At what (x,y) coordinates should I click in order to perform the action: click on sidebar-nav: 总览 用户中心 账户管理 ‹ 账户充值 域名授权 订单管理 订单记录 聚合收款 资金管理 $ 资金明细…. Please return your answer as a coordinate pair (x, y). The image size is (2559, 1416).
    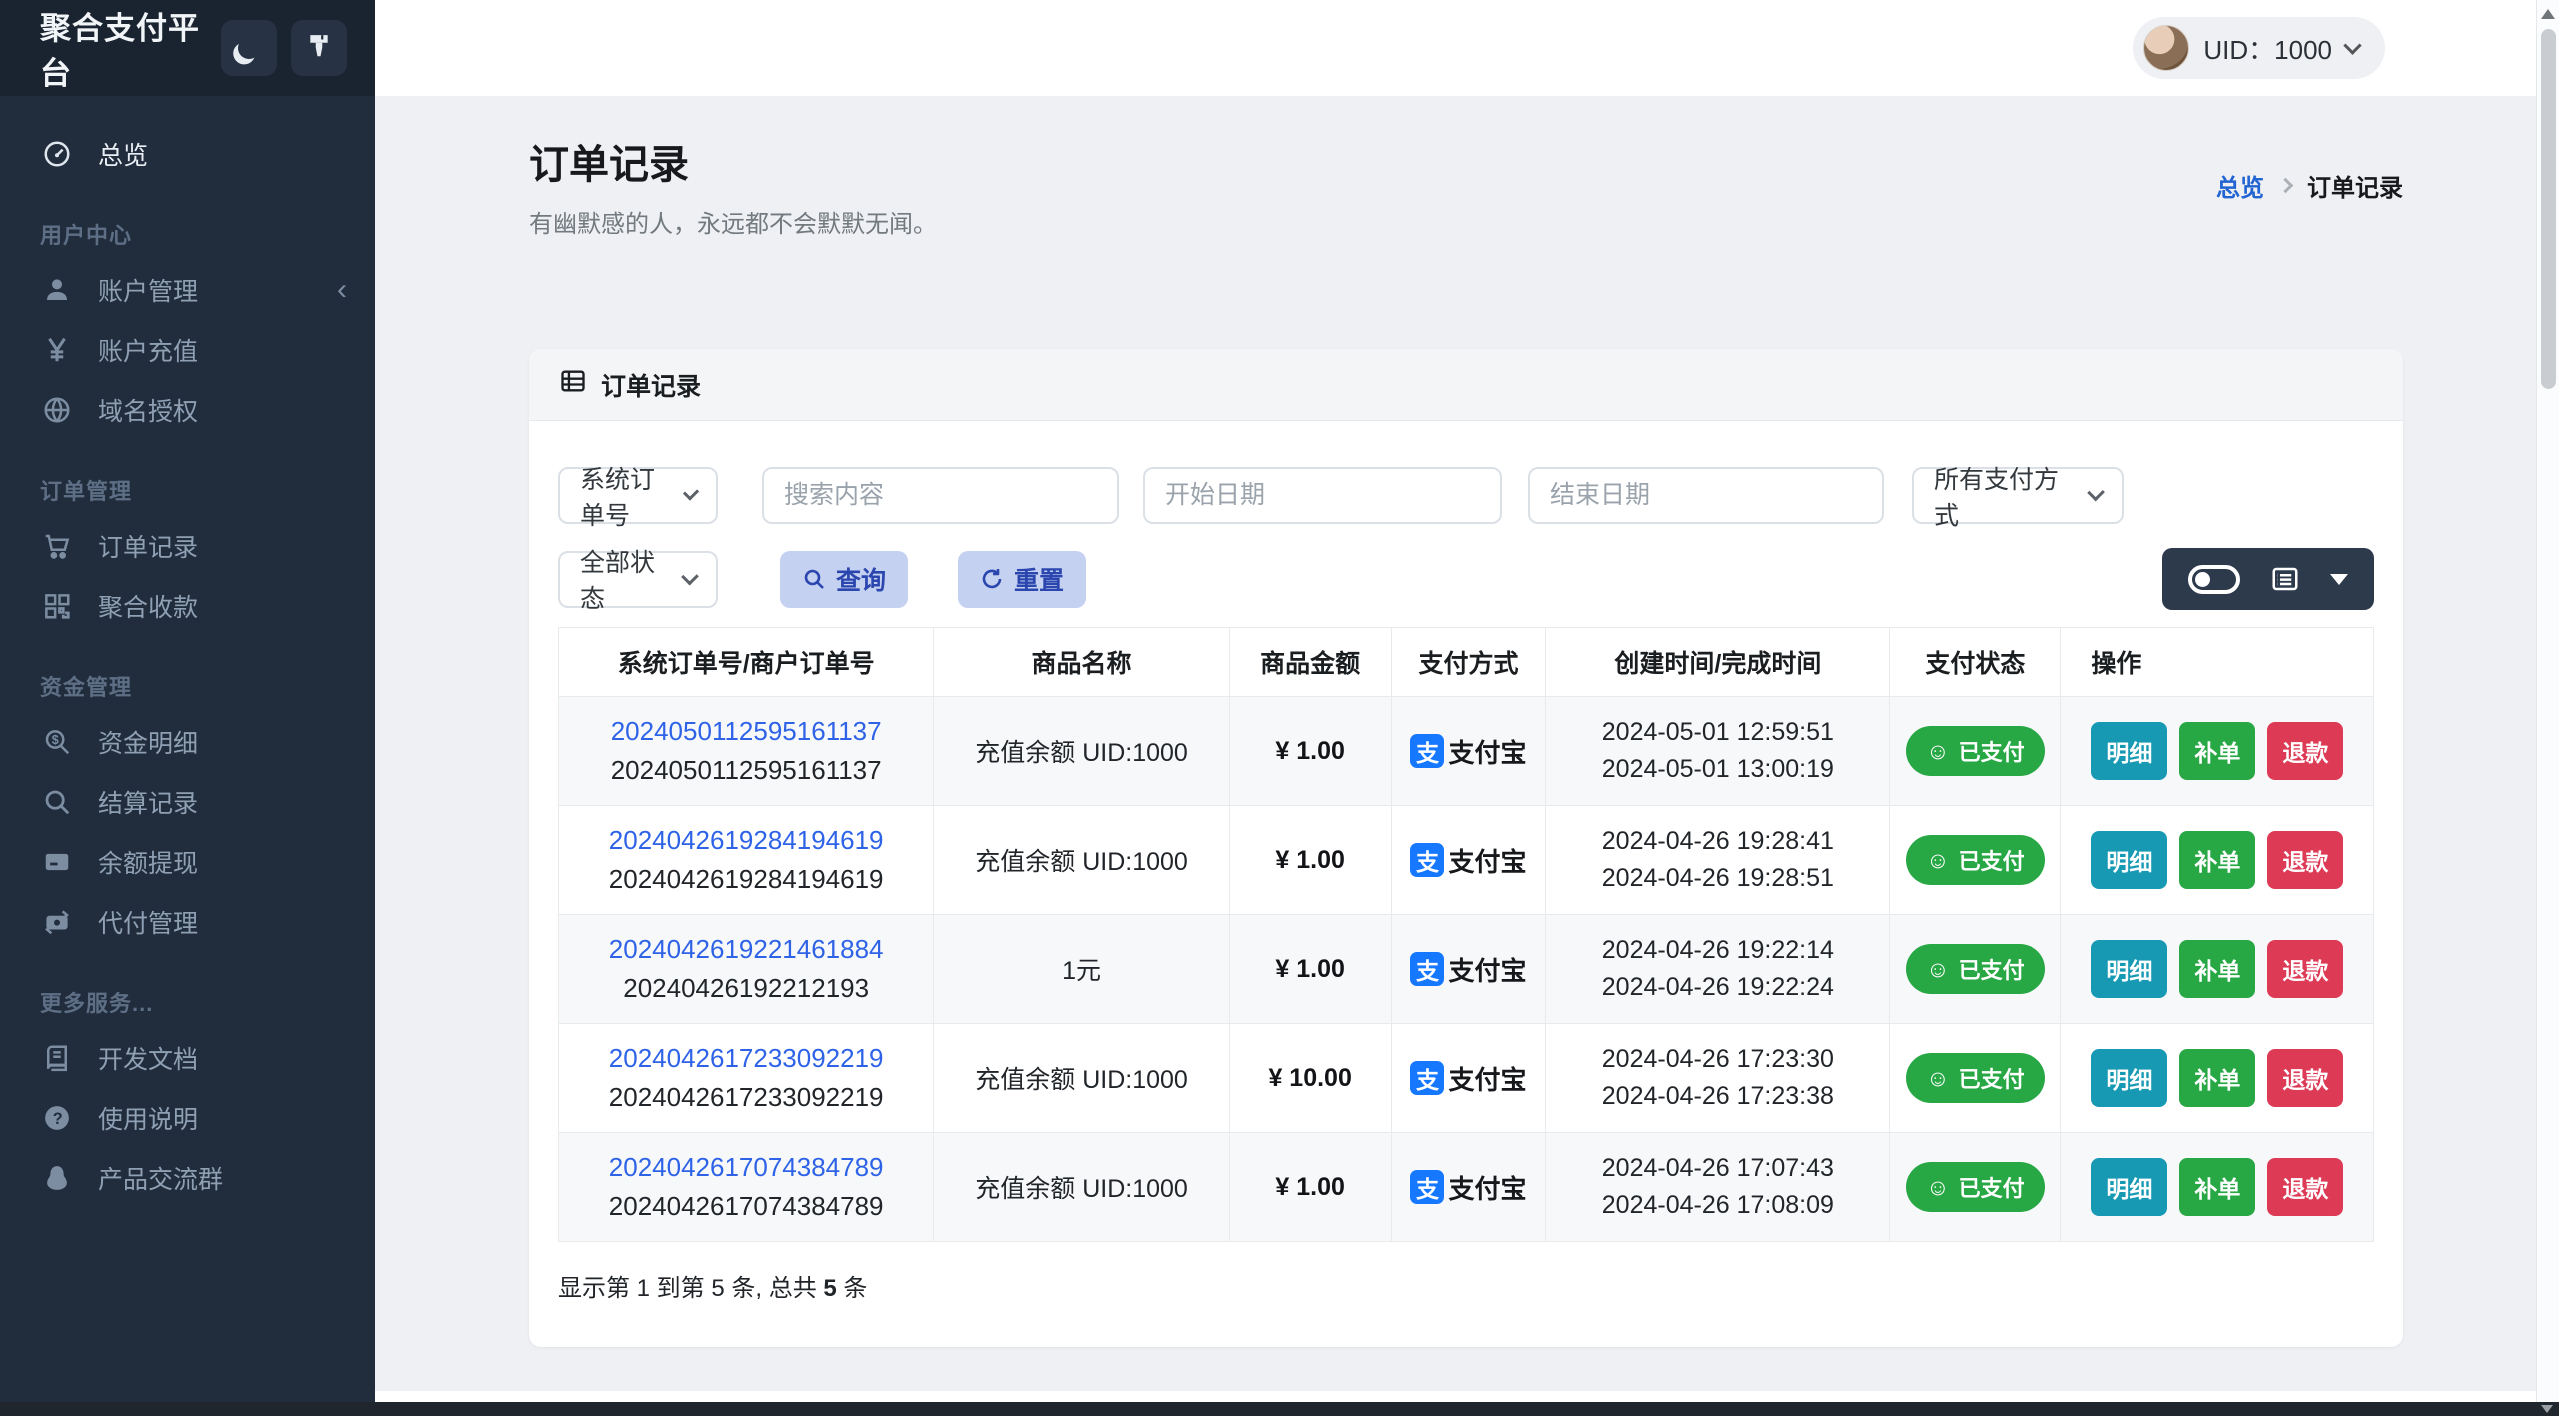
    Looking at the image, I should click on (187, 652).